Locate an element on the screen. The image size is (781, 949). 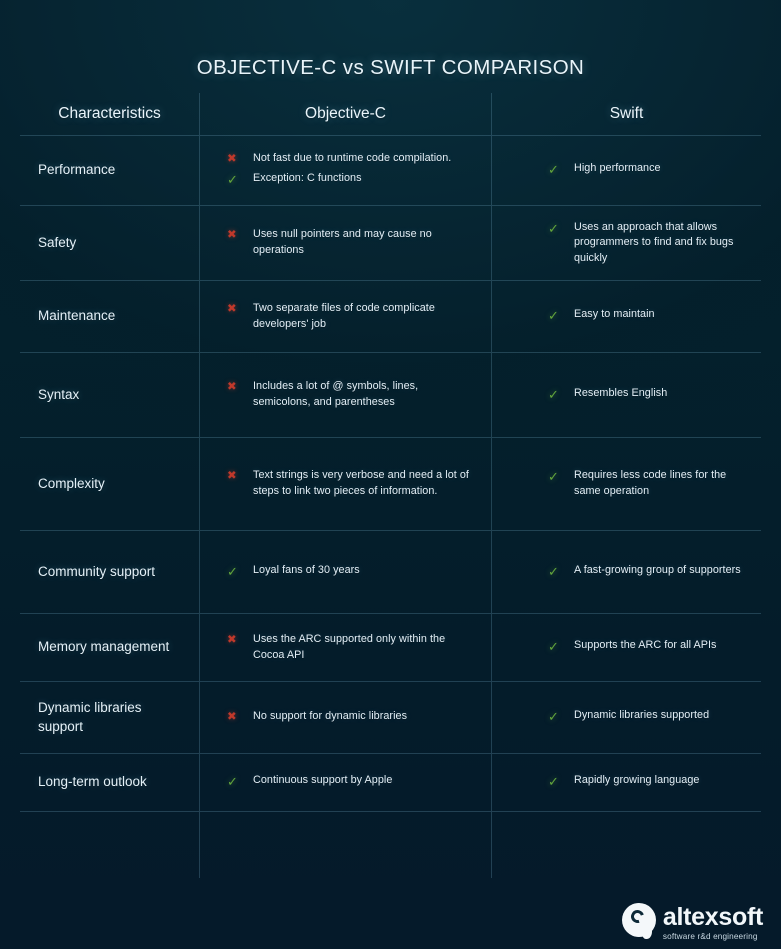
cell-characteristic: Long-term outlook is located at coordinates (109, 782).